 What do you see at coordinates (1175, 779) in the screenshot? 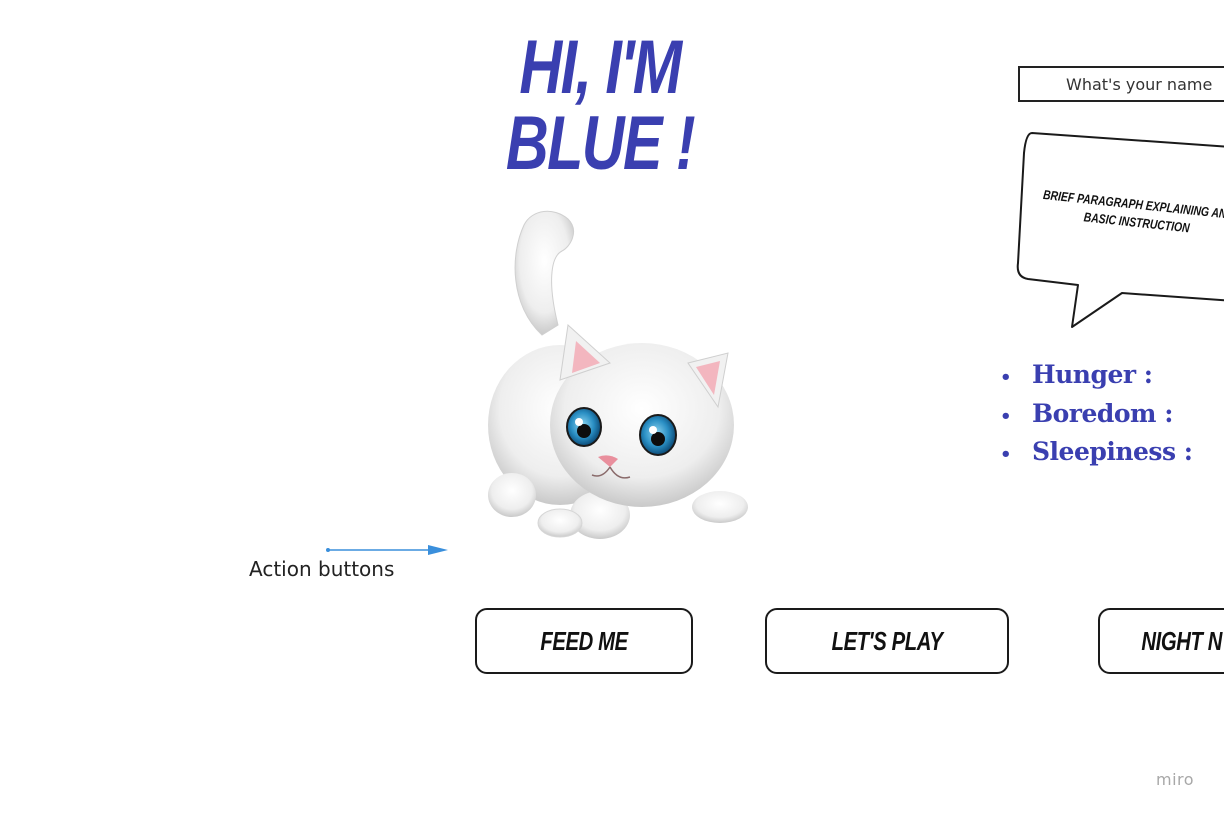
I see `miro-logo: miro` at bounding box center [1175, 779].